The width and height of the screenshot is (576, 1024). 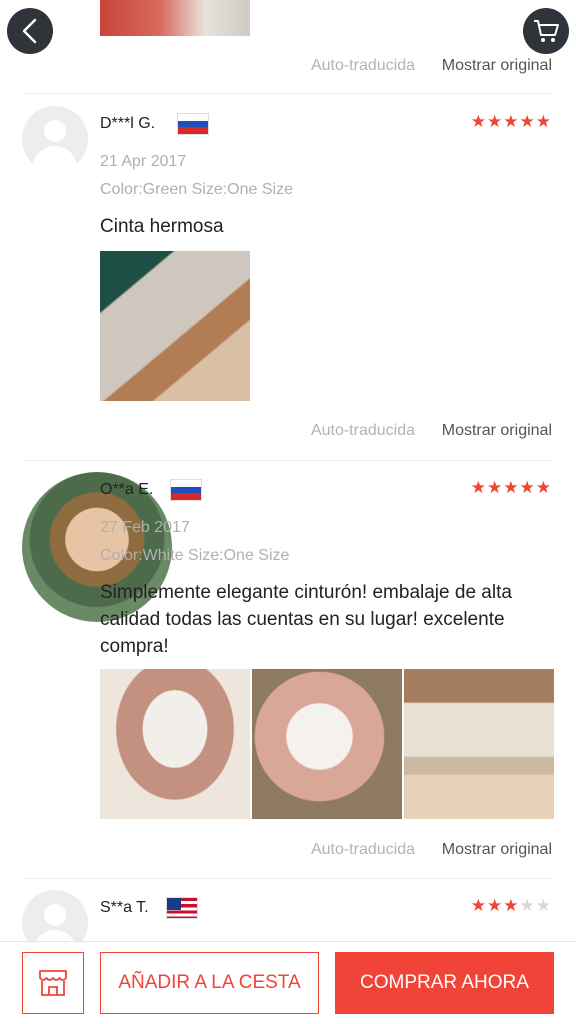 I want to click on store-icon, so click(x=53, y=983).